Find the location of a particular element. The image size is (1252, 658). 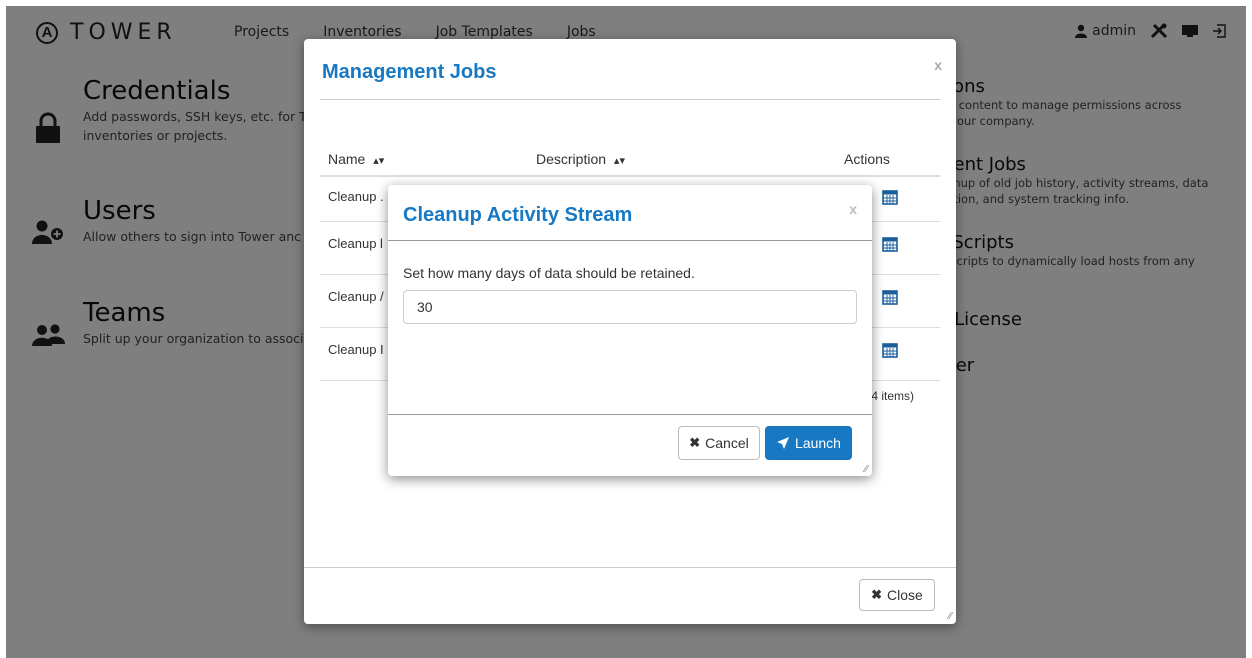

days-input is located at coordinates (630, 307).